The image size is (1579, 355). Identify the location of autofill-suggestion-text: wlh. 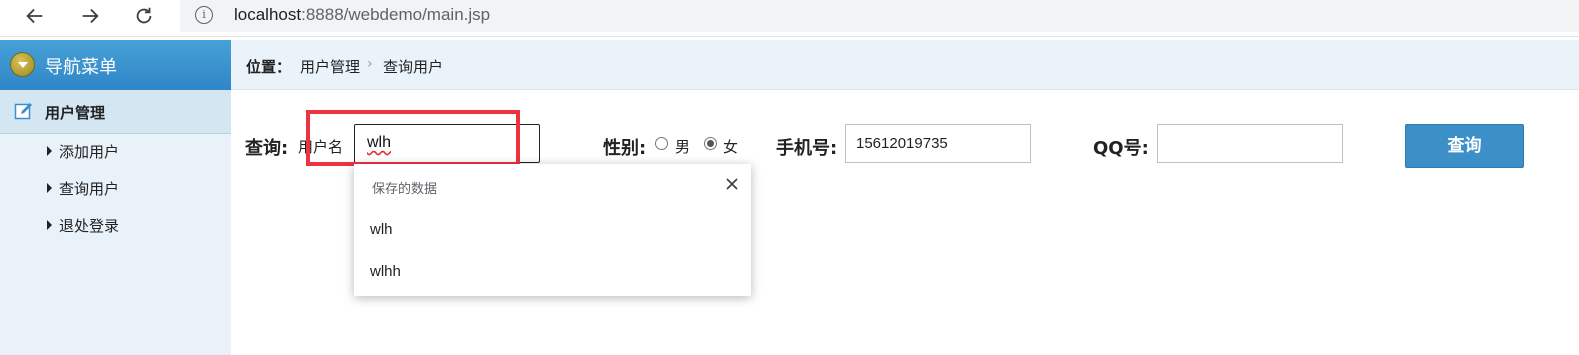
(381, 229).